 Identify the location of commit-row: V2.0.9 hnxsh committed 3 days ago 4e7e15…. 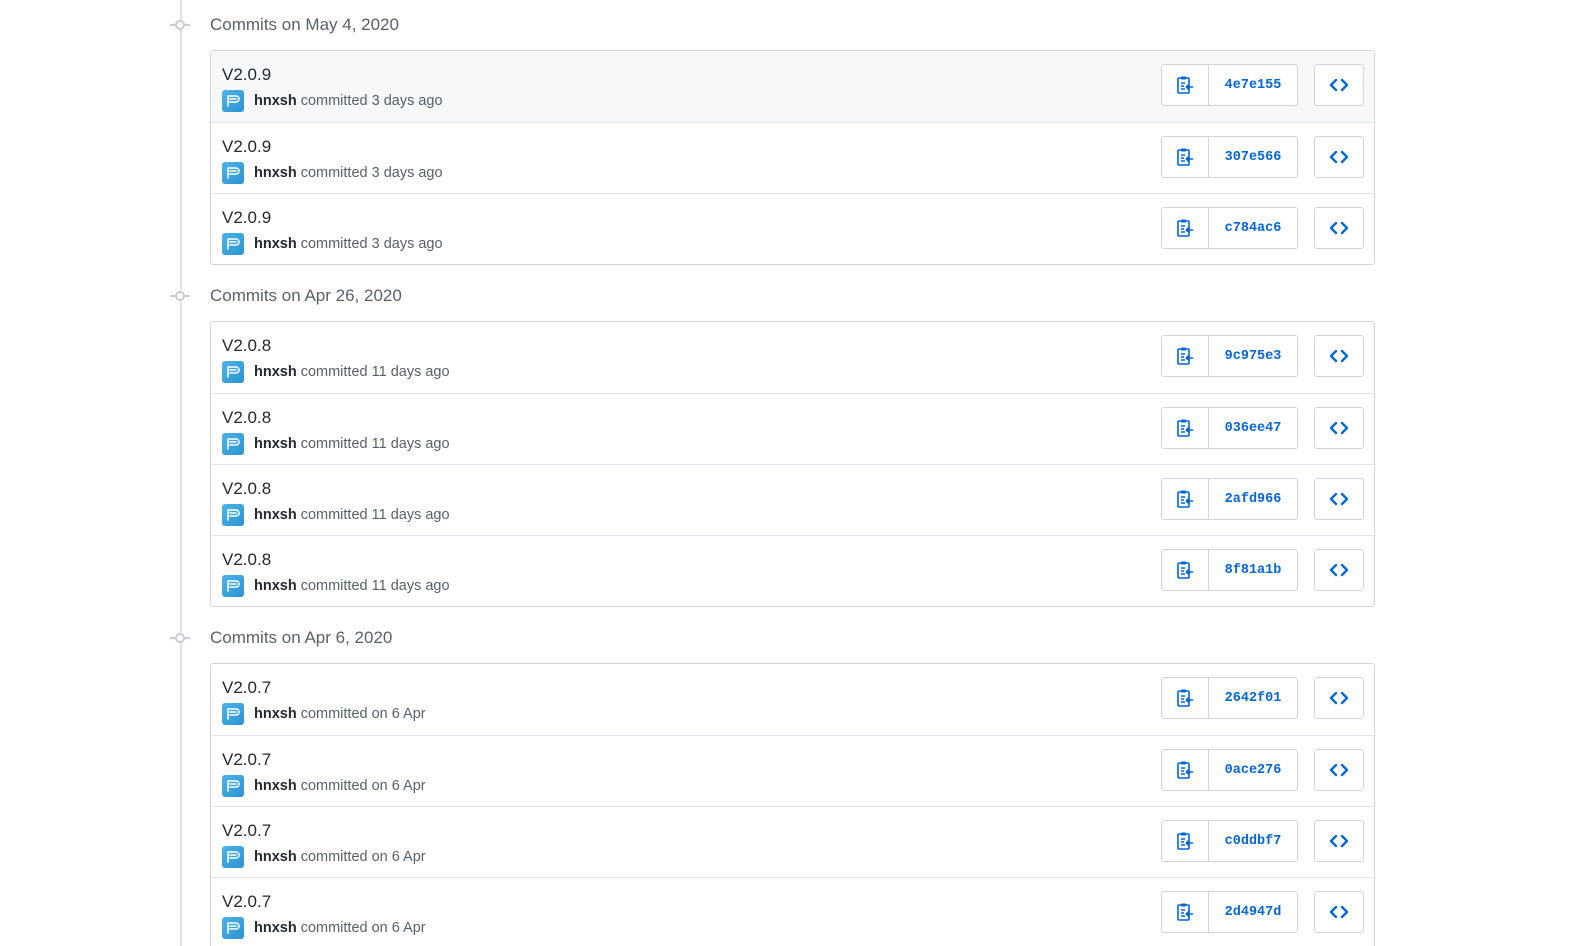
(792, 86).